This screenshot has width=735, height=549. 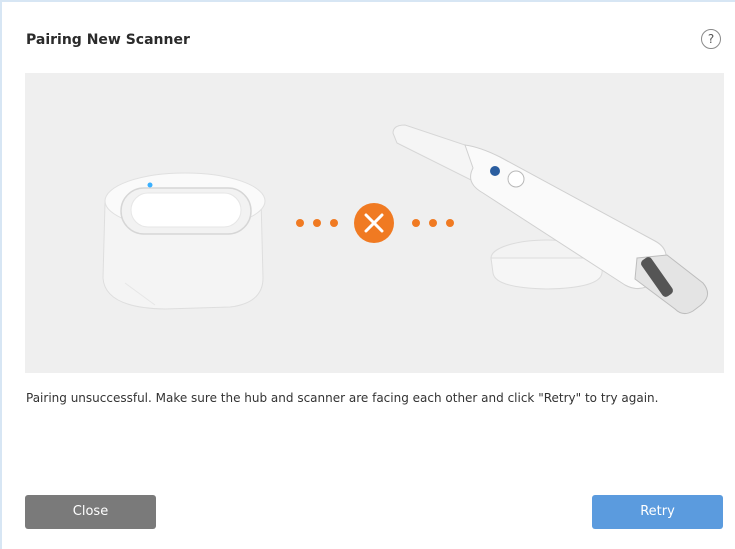 What do you see at coordinates (711, 39) in the screenshot?
I see `help-icon: ?` at bounding box center [711, 39].